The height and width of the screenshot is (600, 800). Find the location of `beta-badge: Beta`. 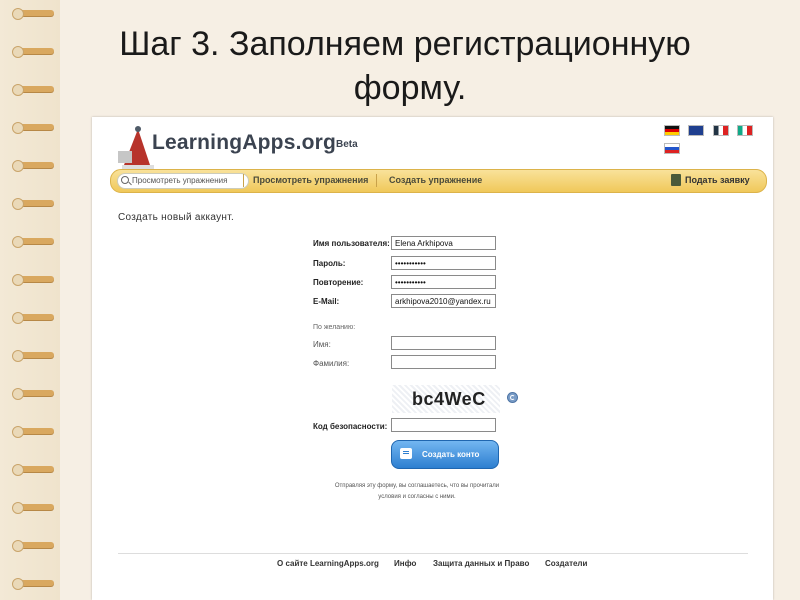

beta-badge: Beta is located at coordinates (347, 144).